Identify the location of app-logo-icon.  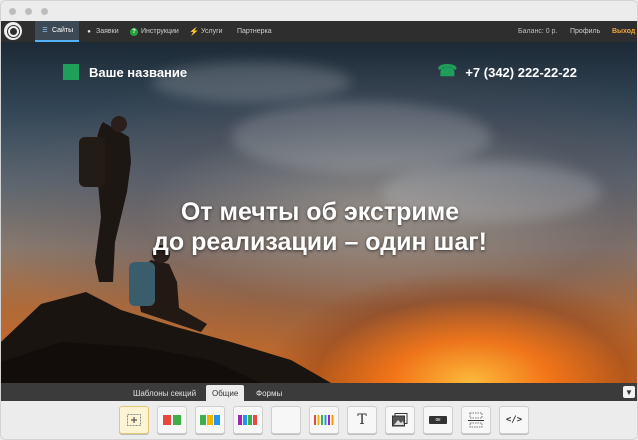
(13, 31).